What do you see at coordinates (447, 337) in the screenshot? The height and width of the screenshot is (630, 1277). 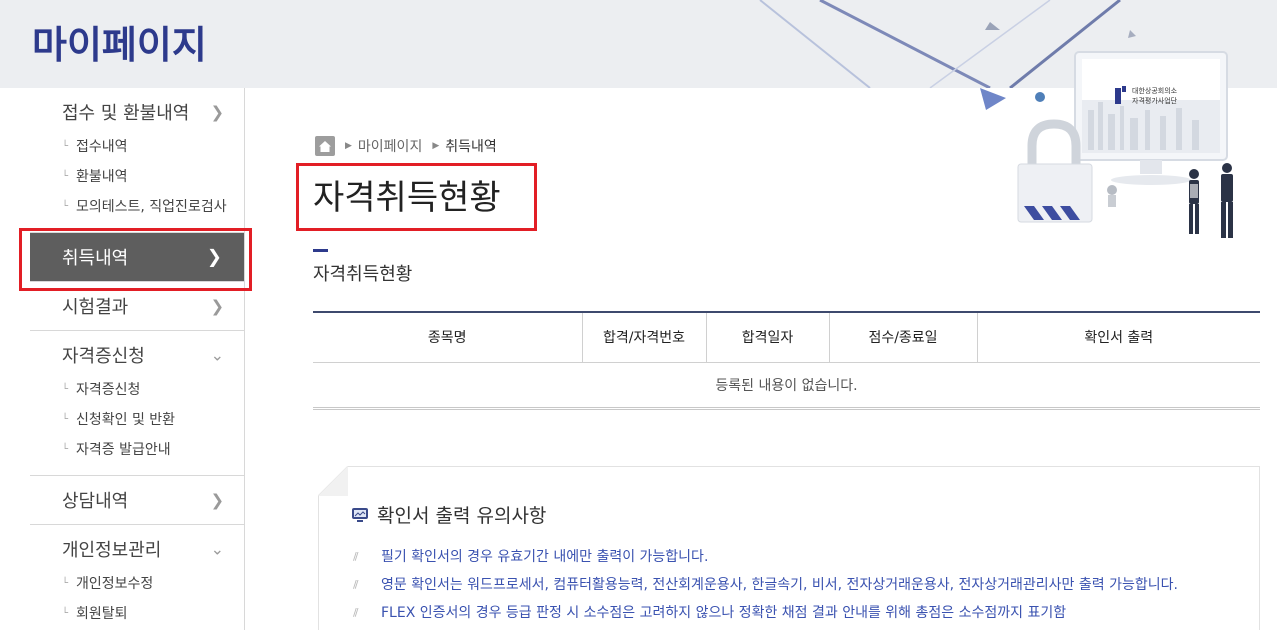 I see `column-header-name: 종목명` at bounding box center [447, 337].